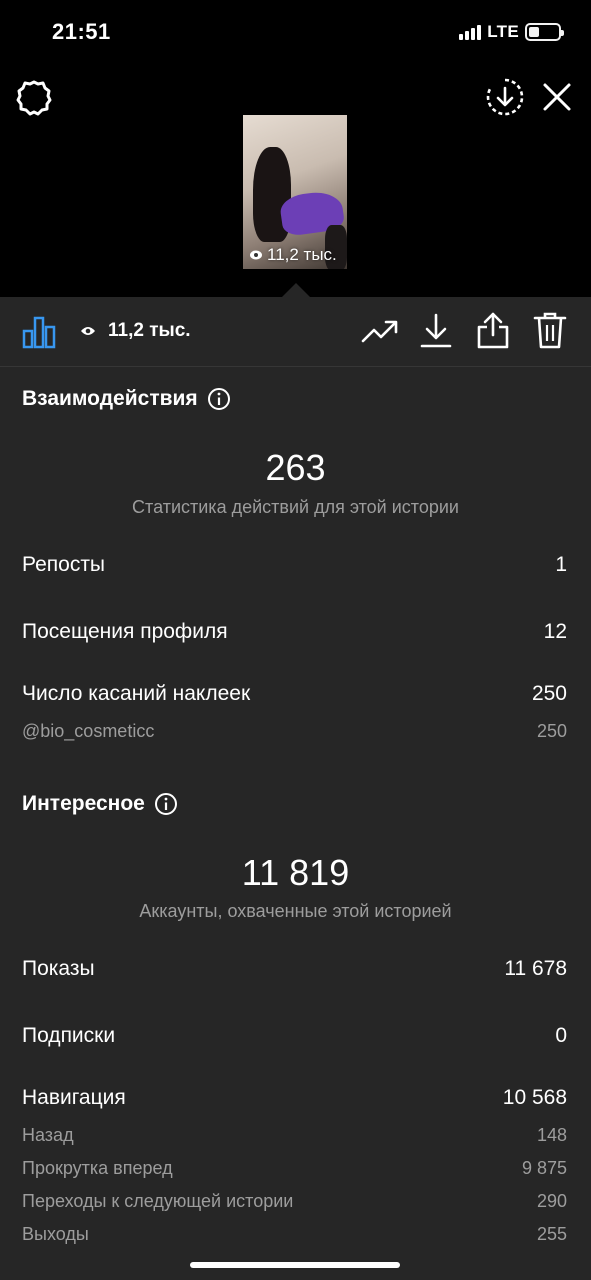 This screenshot has height=1280, width=591. I want to click on download-icon, so click(436, 331).